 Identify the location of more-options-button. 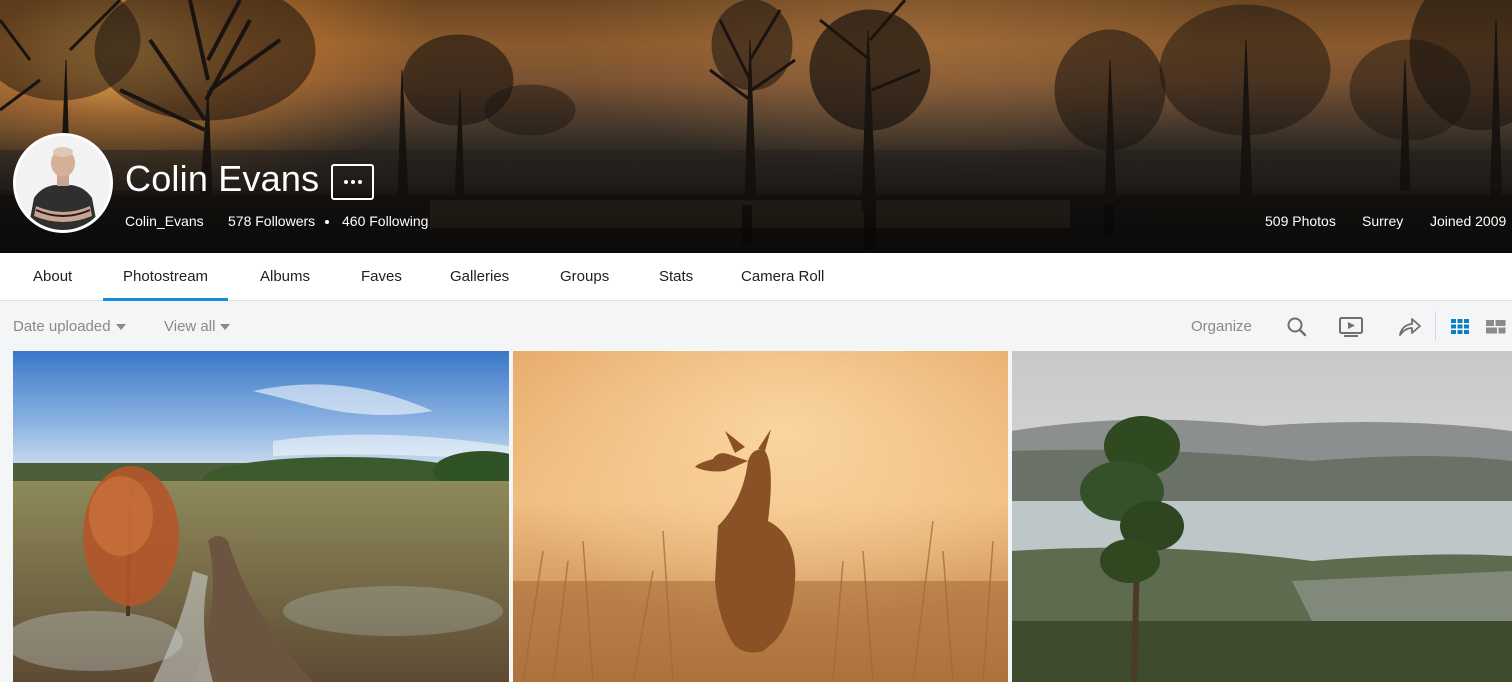
(352, 182).